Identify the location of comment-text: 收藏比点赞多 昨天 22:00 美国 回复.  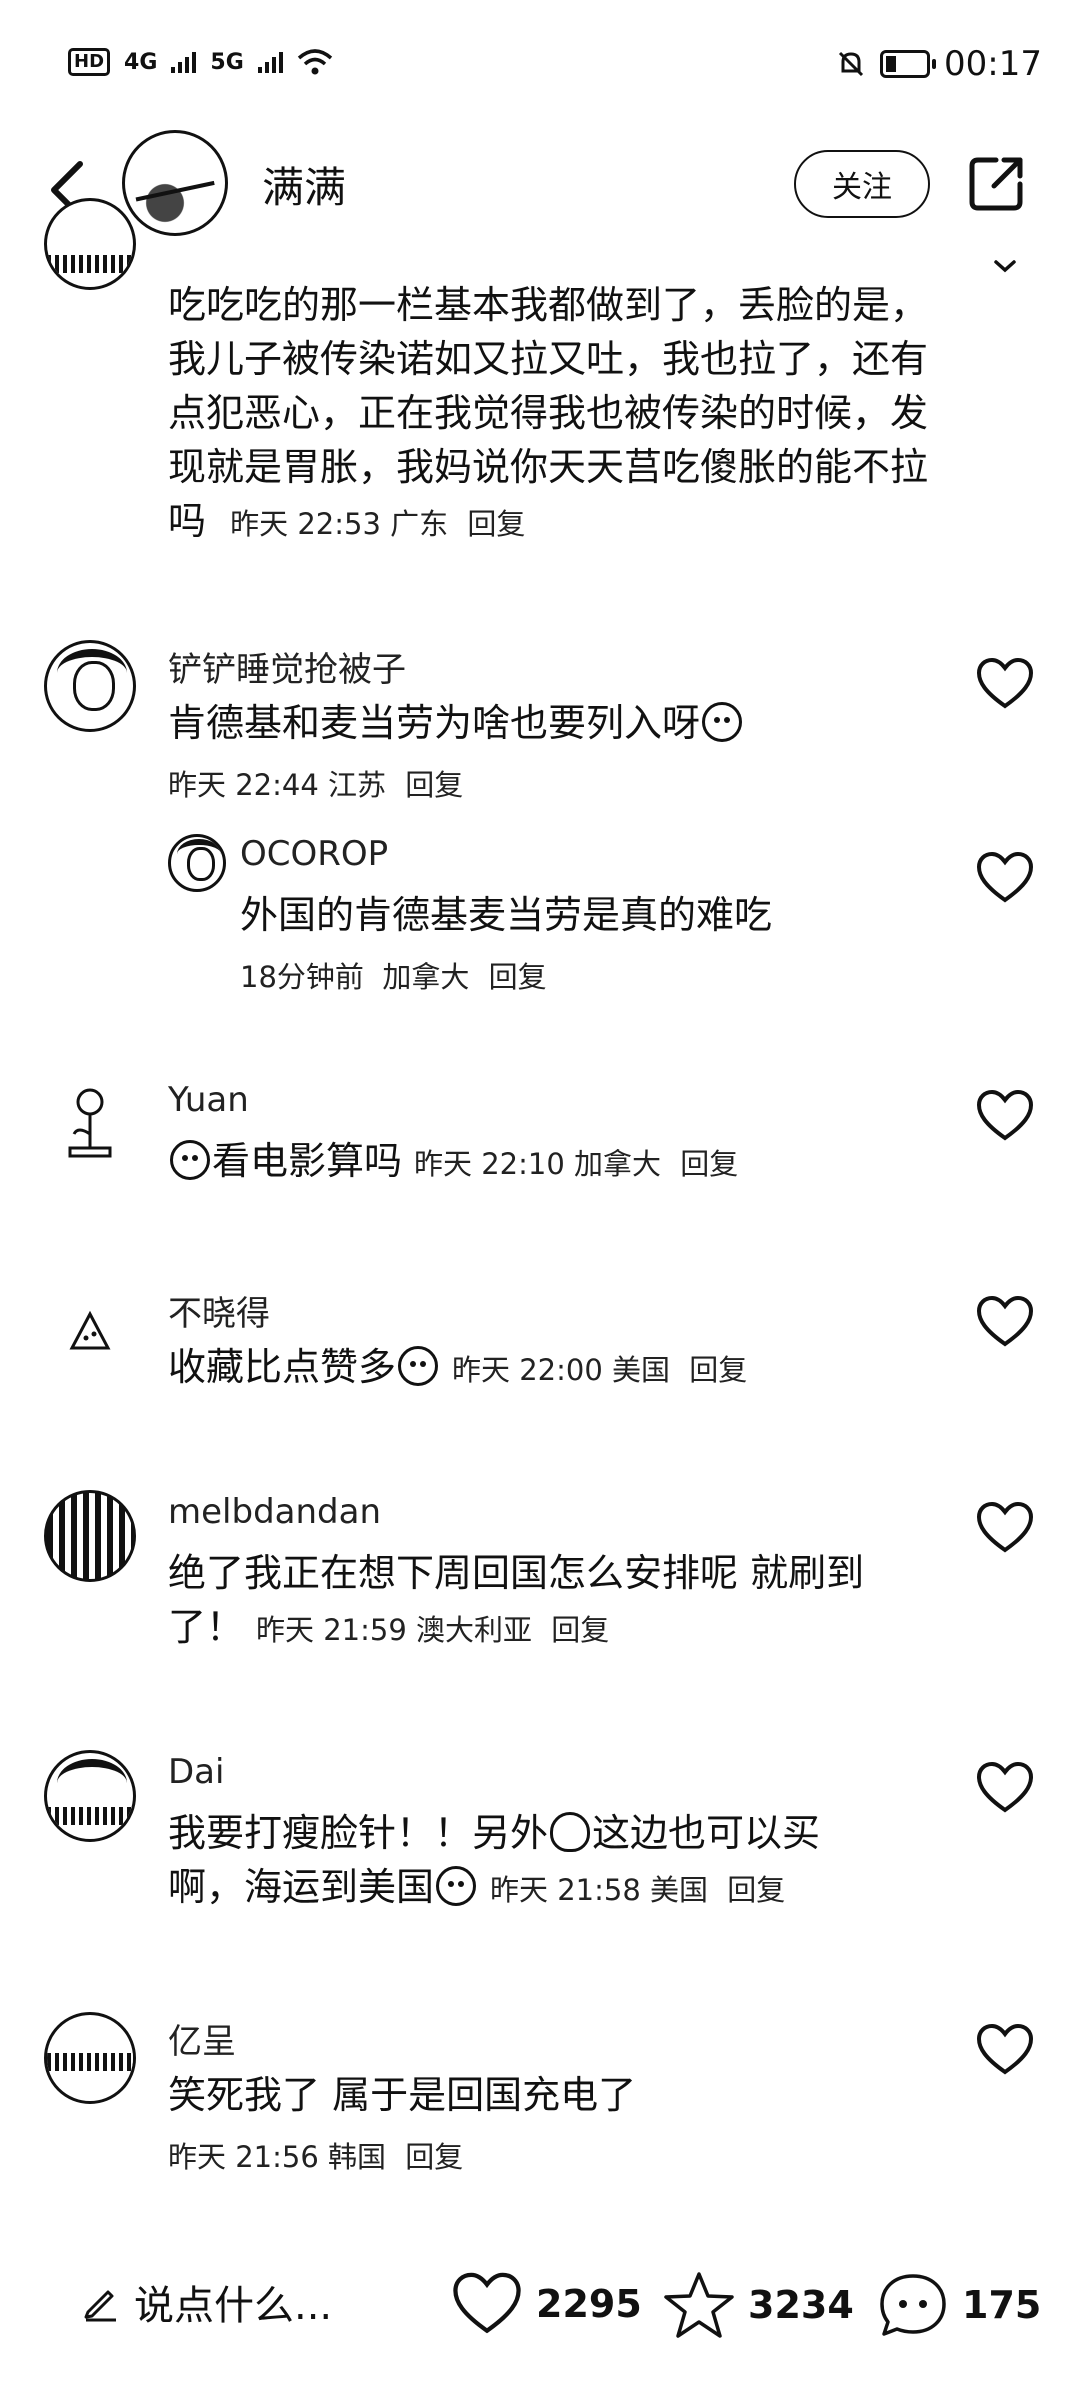
(553, 1368).